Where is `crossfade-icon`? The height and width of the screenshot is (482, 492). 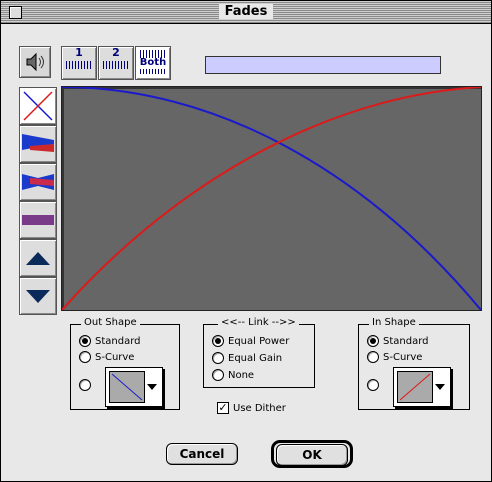 crossfade-icon is located at coordinates (38, 106).